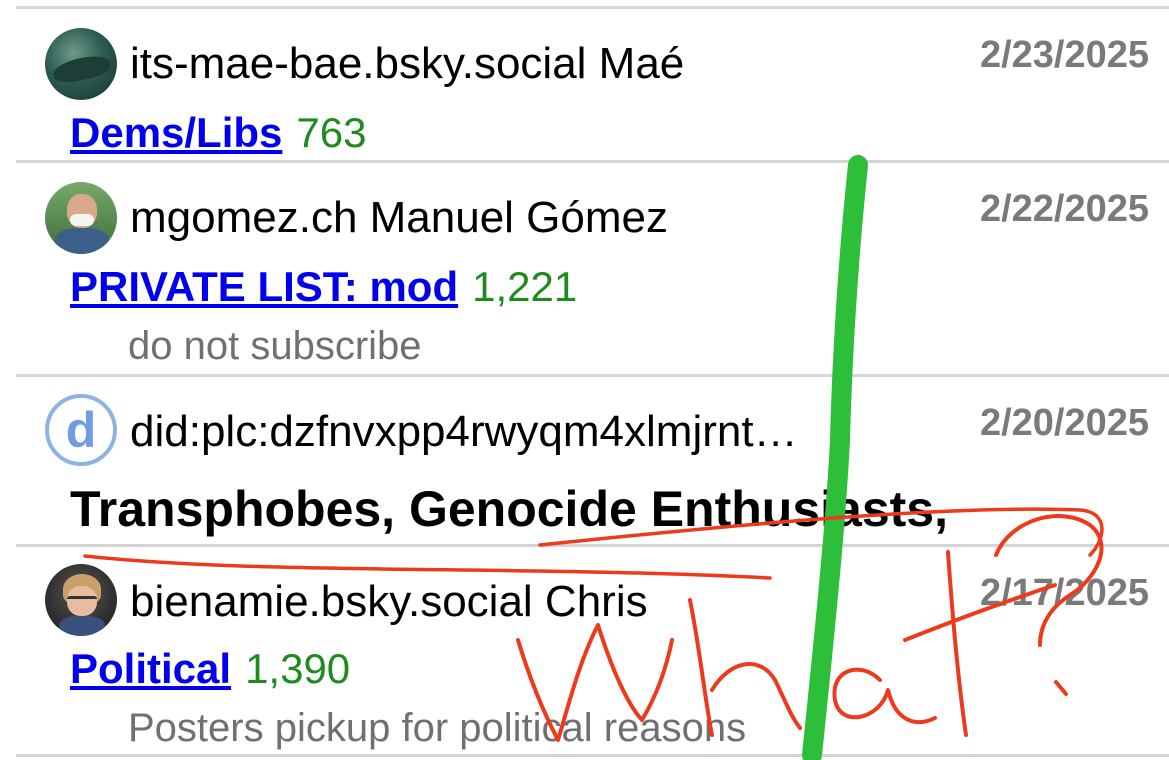 This screenshot has height=760, width=1169. I want to click on list-description: do not subscribe, so click(275, 346).